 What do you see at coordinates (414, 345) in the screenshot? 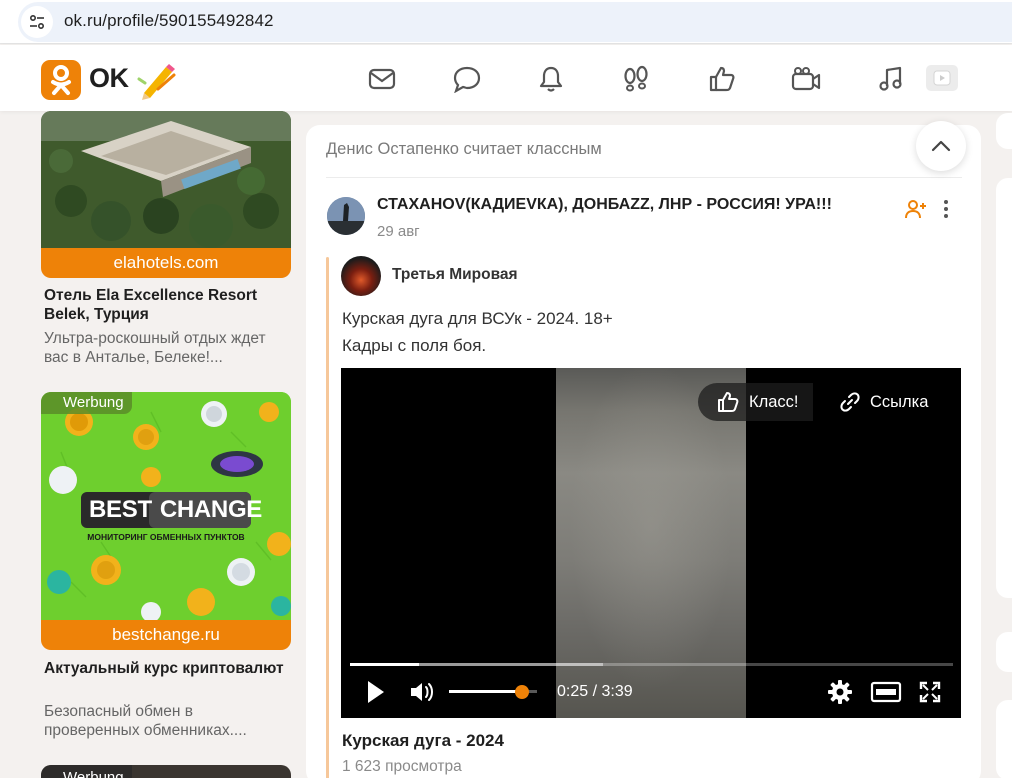
I see `post-text-line: Кадры с поля боя.` at bounding box center [414, 345].